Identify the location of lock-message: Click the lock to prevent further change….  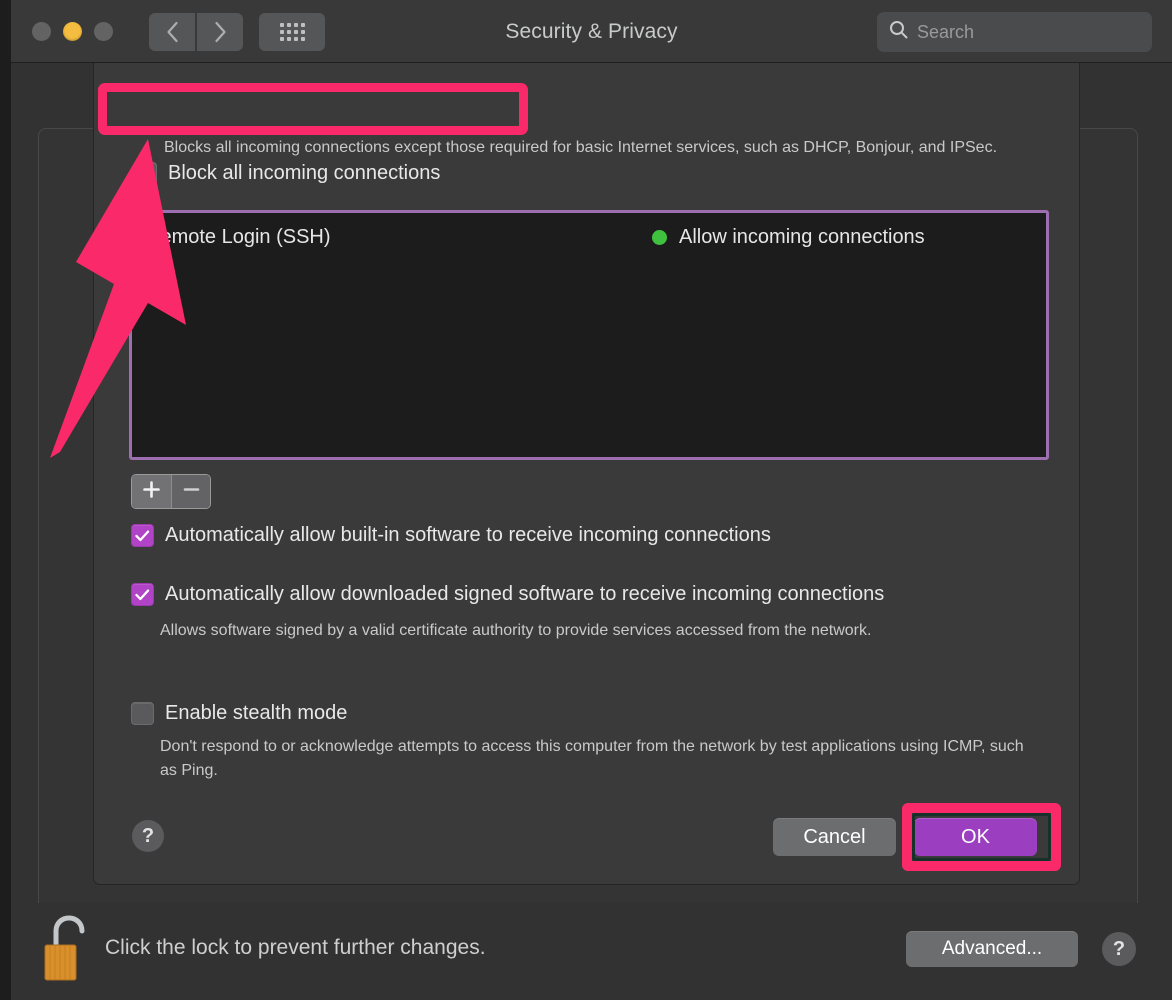
(295, 947).